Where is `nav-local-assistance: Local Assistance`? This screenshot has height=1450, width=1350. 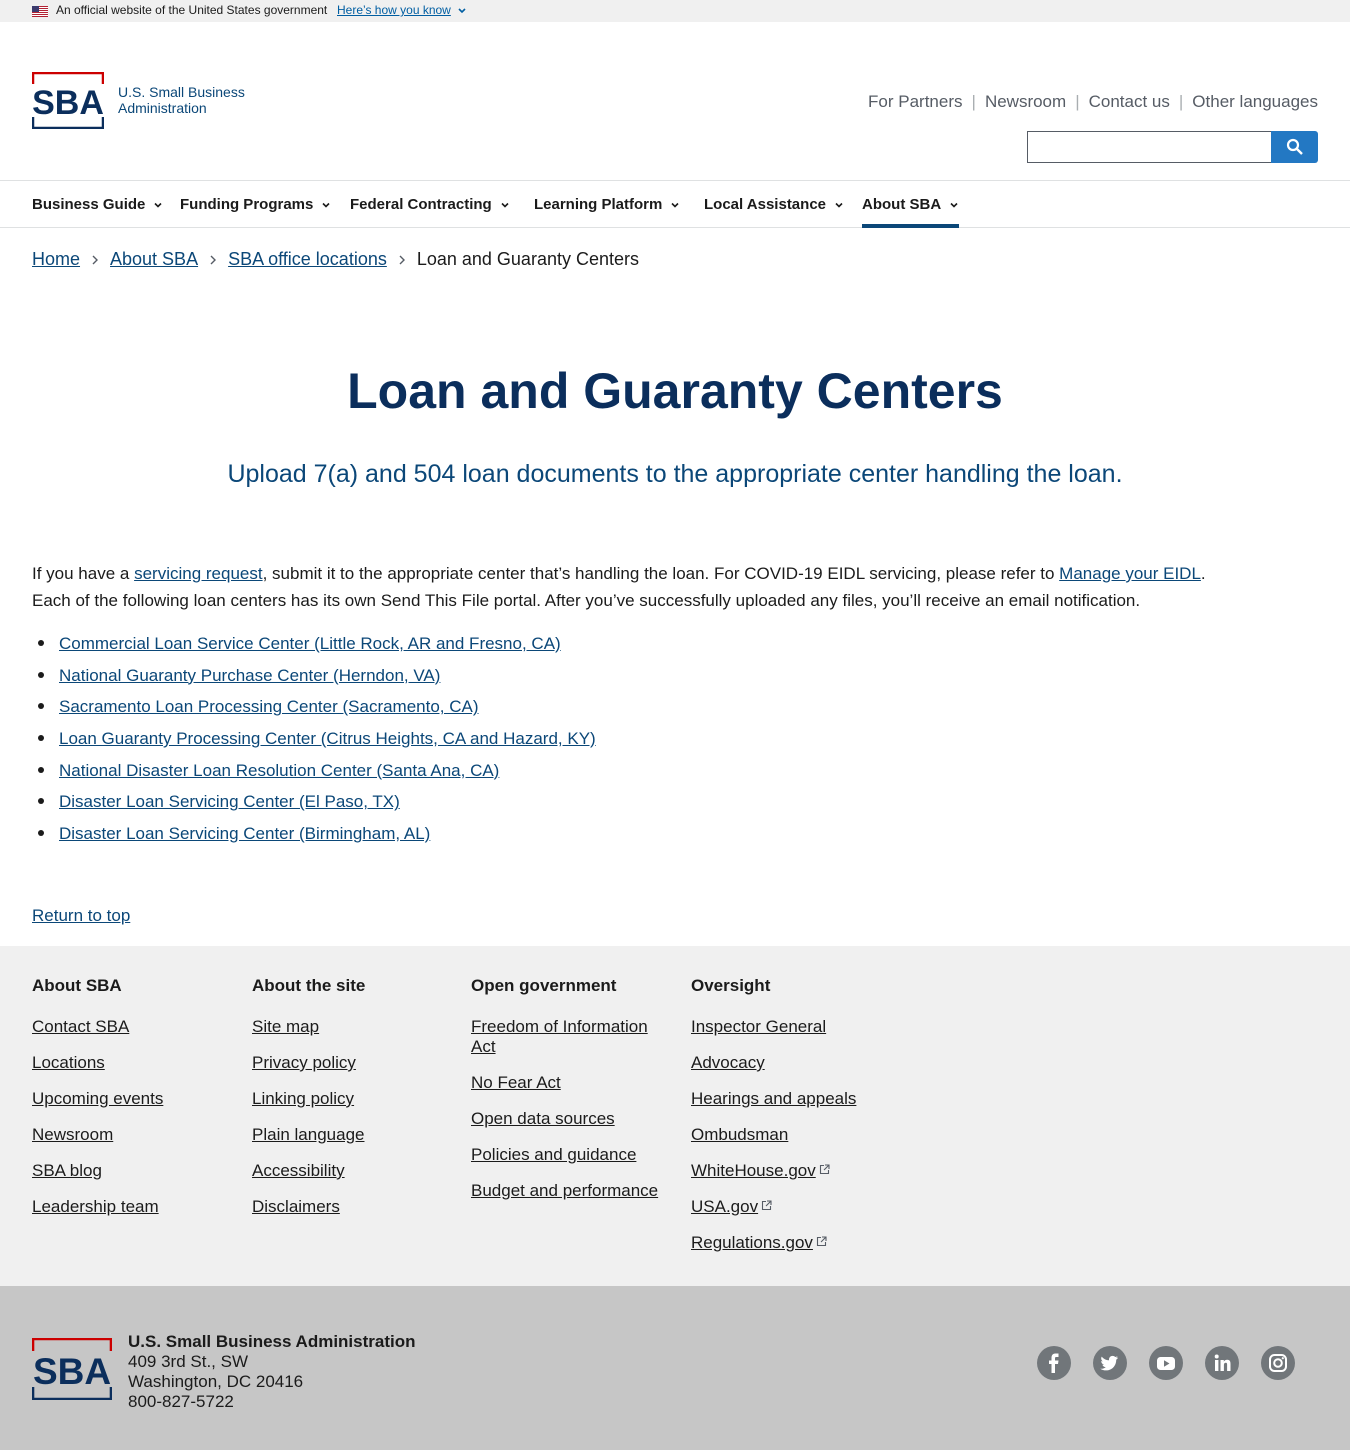 nav-local-assistance: Local Assistance is located at coordinates (774, 204).